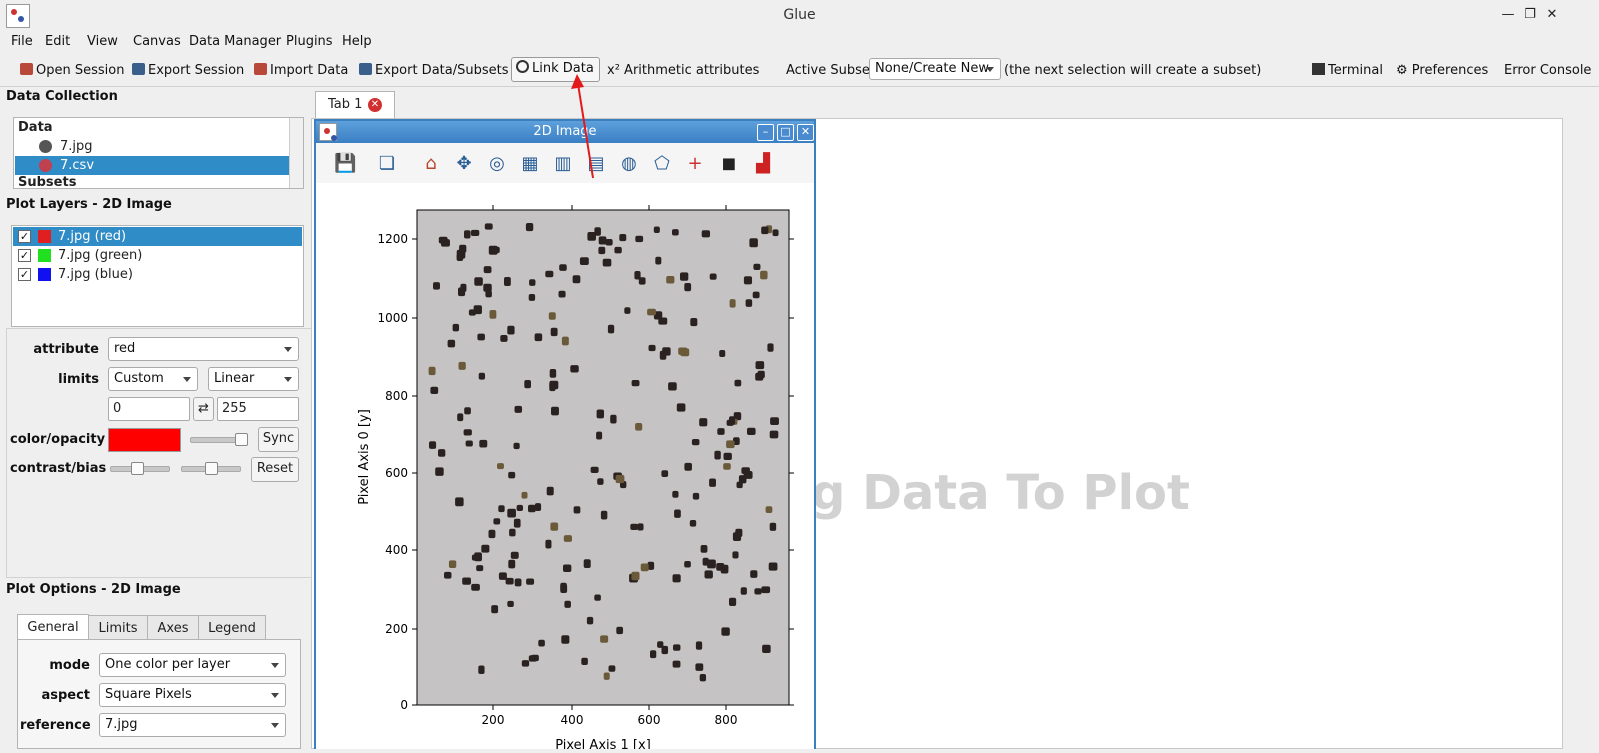 This screenshot has width=1599, height=753. Describe the element at coordinates (53, 626) in the screenshot. I see `tab-general: General` at that location.